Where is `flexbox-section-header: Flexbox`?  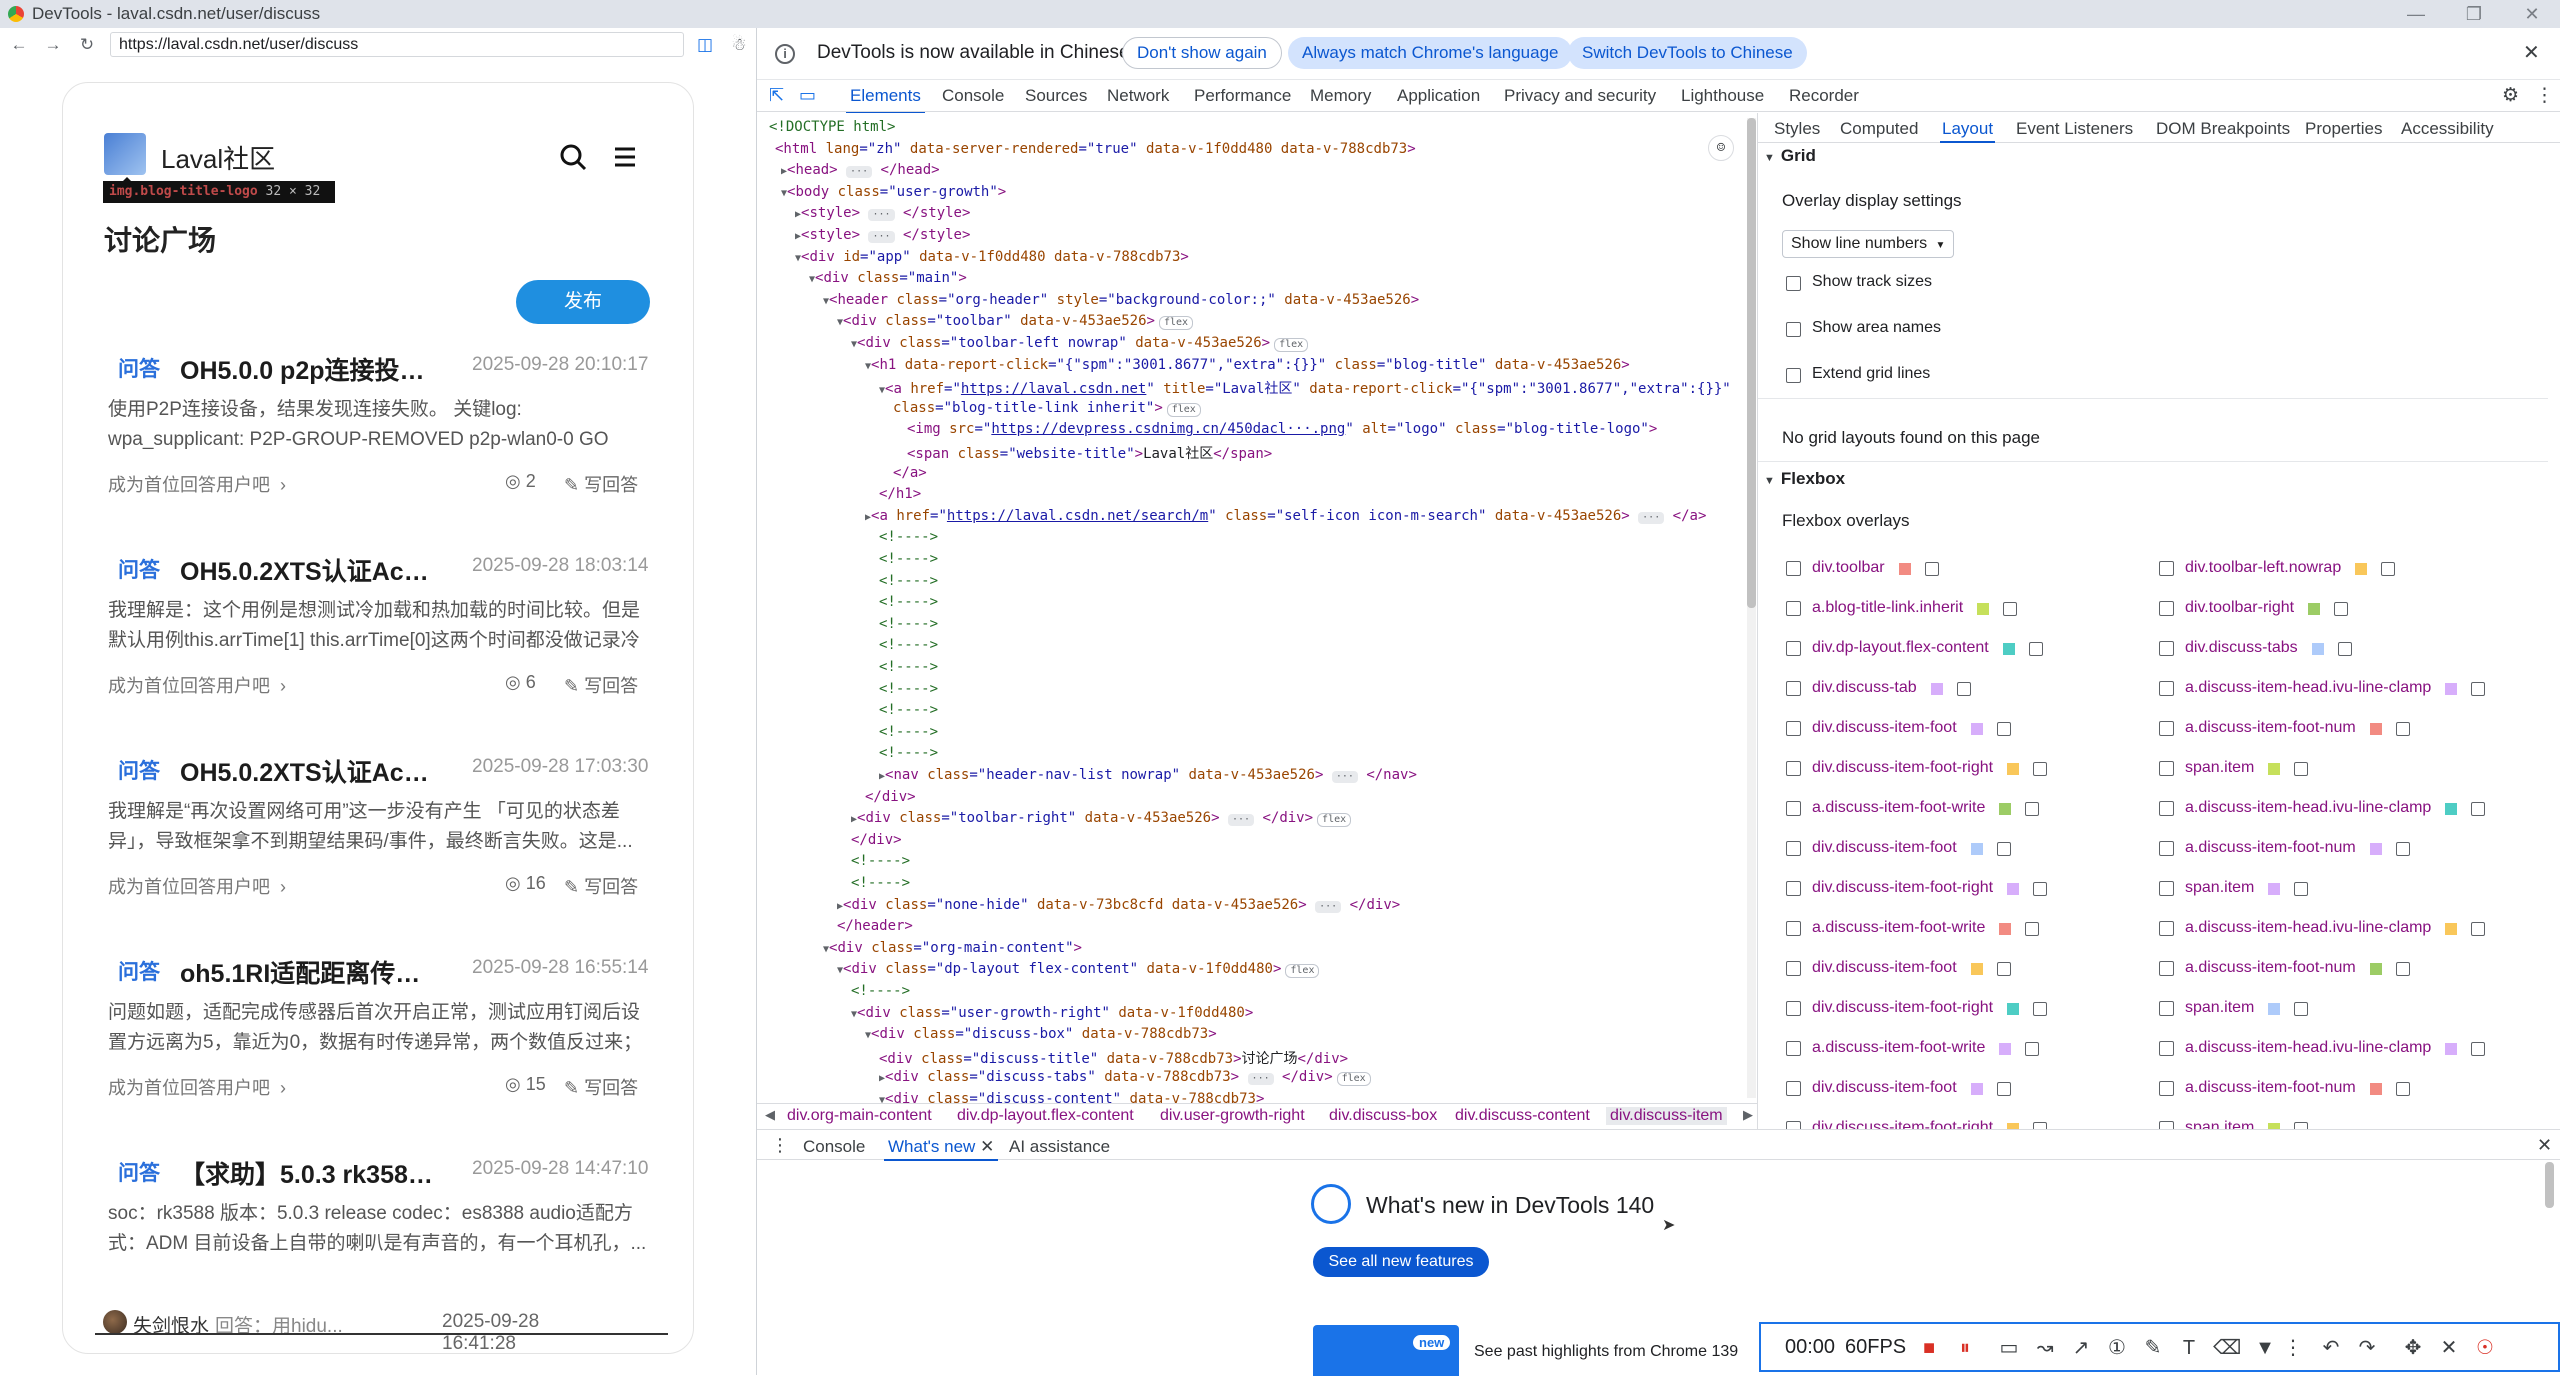
flexbox-section-header: Flexbox is located at coordinates (1804, 479).